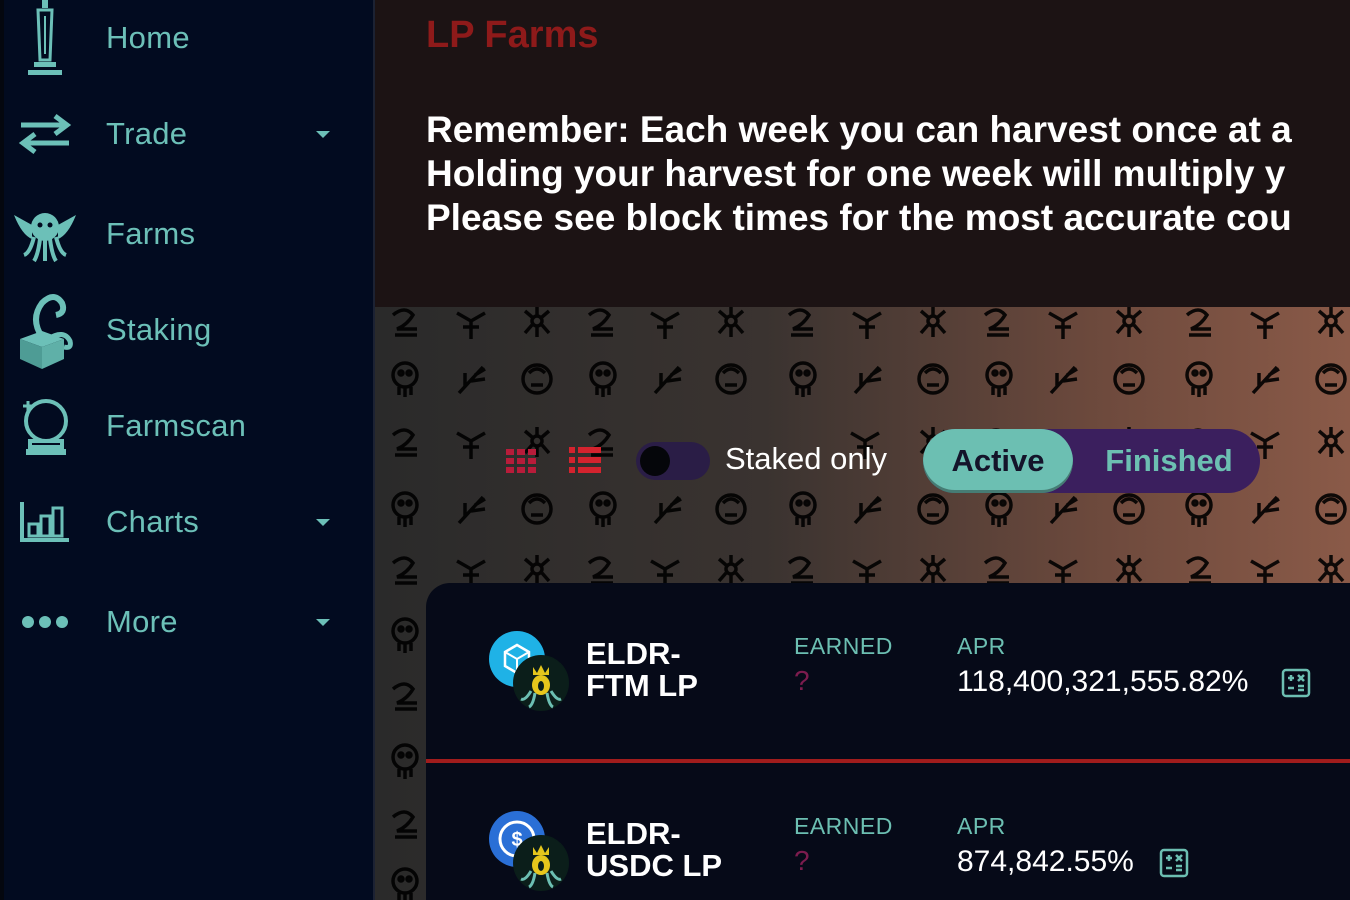 This screenshot has height=900, width=1350. What do you see at coordinates (998, 461) in the screenshot?
I see `tab-active: Active` at bounding box center [998, 461].